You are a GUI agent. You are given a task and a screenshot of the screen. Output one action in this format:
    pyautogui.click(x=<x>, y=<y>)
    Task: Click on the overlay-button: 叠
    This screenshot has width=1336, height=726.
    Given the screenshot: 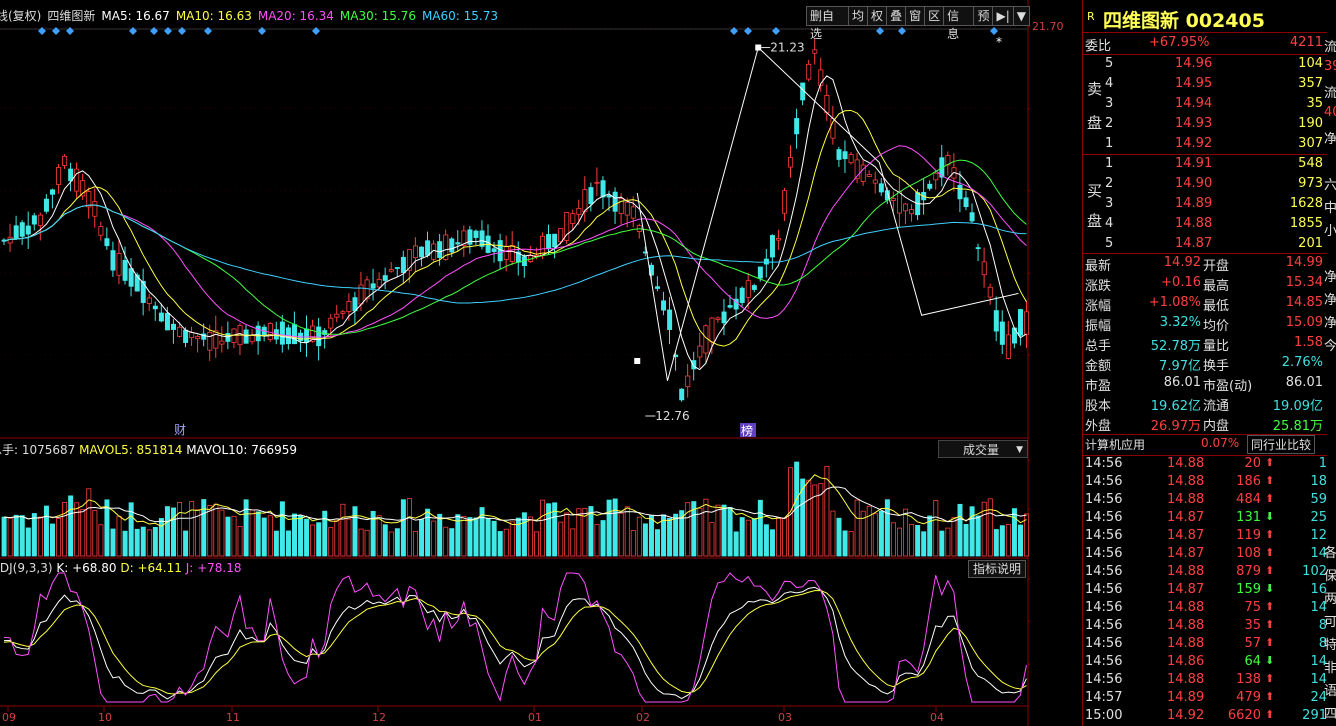 What is the action you would take?
    pyautogui.click(x=896, y=16)
    